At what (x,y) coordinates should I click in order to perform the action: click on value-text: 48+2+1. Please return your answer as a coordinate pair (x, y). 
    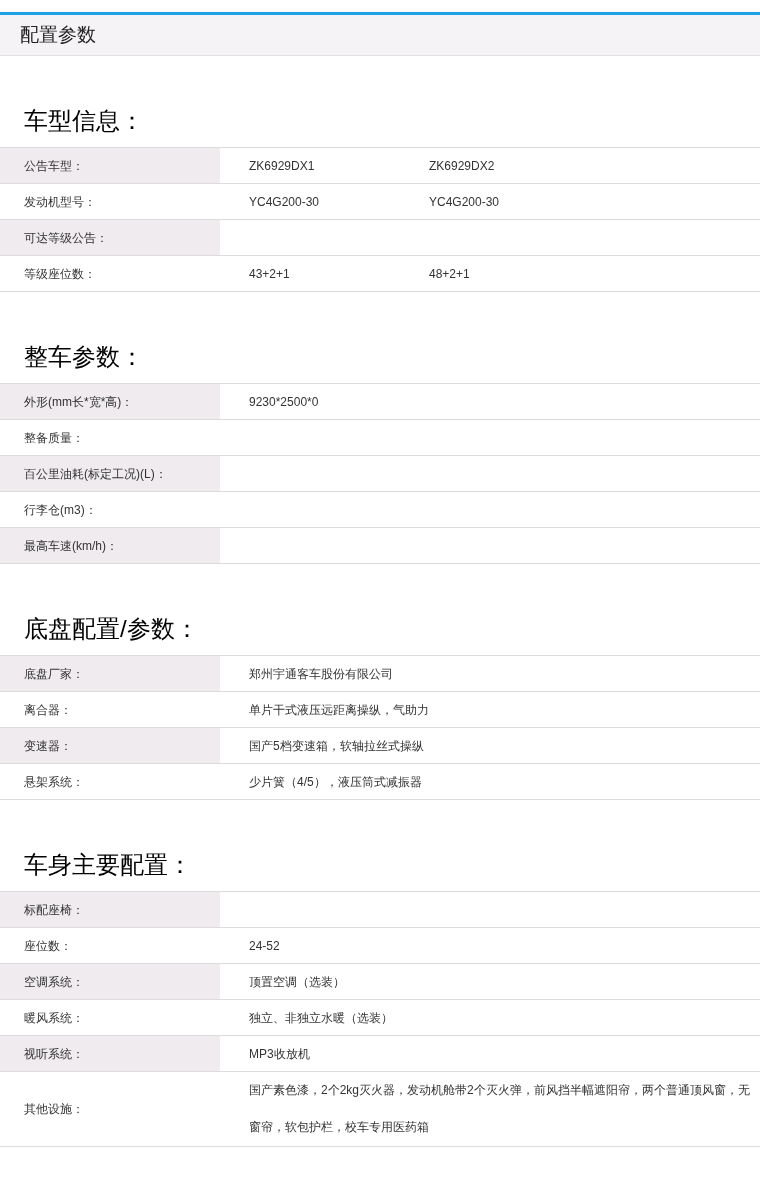
    Looking at the image, I should click on (450, 274).